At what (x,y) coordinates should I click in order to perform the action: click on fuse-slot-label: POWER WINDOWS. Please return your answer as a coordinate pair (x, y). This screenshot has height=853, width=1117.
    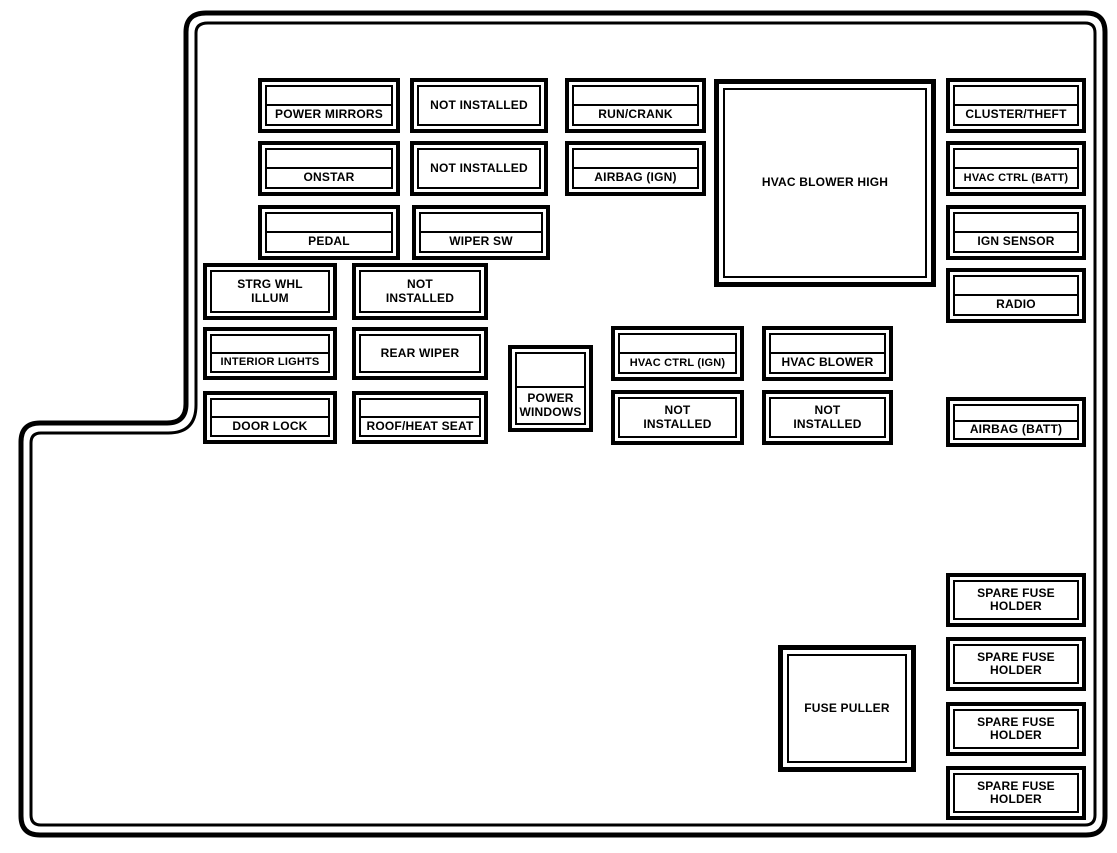
    Looking at the image, I should click on (550, 405).